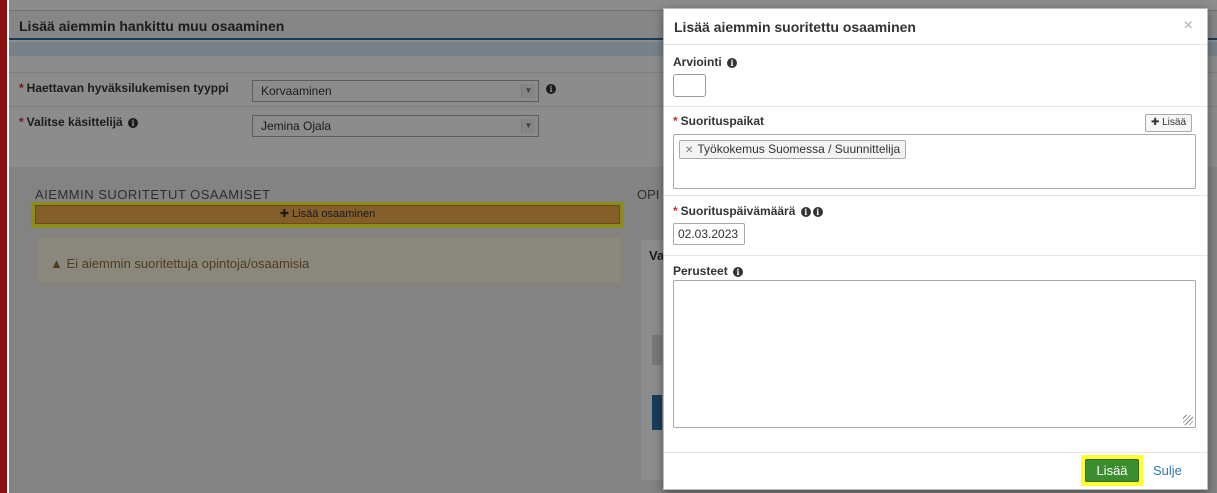  I want to click on grounds-textarea, so click(934, 354).